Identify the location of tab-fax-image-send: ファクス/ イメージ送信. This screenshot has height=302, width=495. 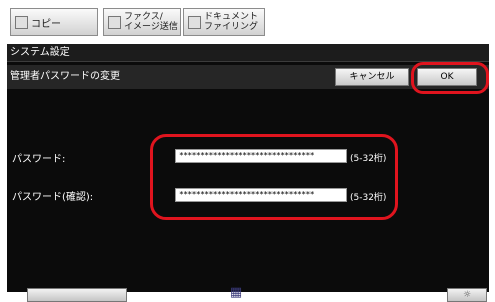
(142, 22).